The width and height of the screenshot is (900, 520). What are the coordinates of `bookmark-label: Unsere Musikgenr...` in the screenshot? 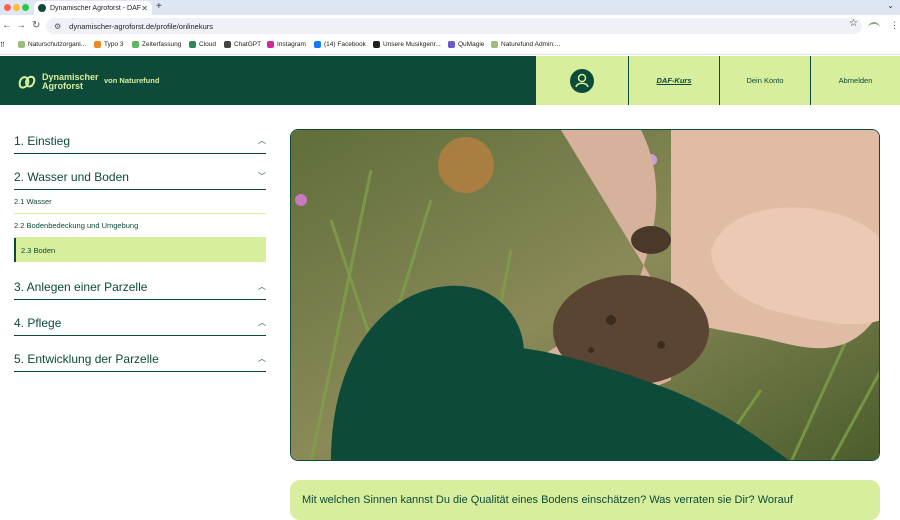 It's located at (412, 44).